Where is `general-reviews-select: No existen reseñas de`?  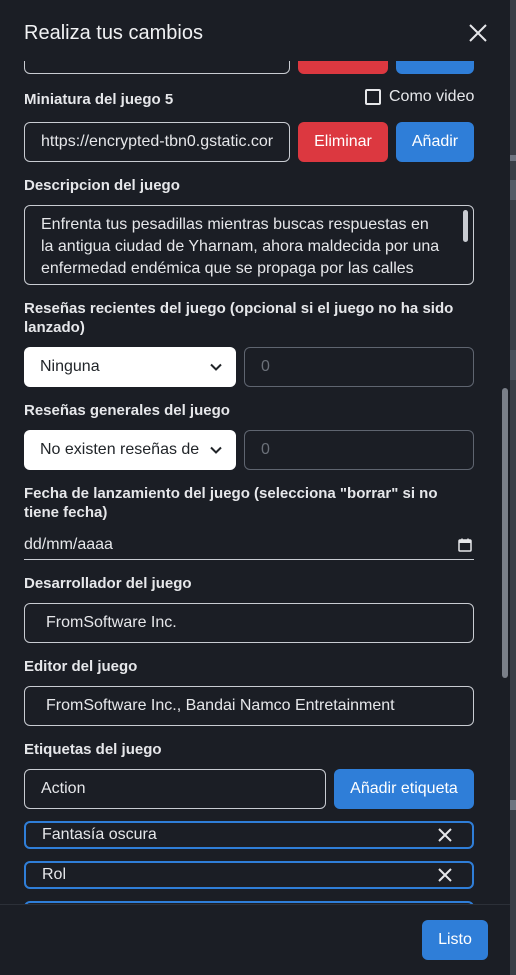 general-reviews-select: No existen reseñas de is located at coordinates (130, 450).